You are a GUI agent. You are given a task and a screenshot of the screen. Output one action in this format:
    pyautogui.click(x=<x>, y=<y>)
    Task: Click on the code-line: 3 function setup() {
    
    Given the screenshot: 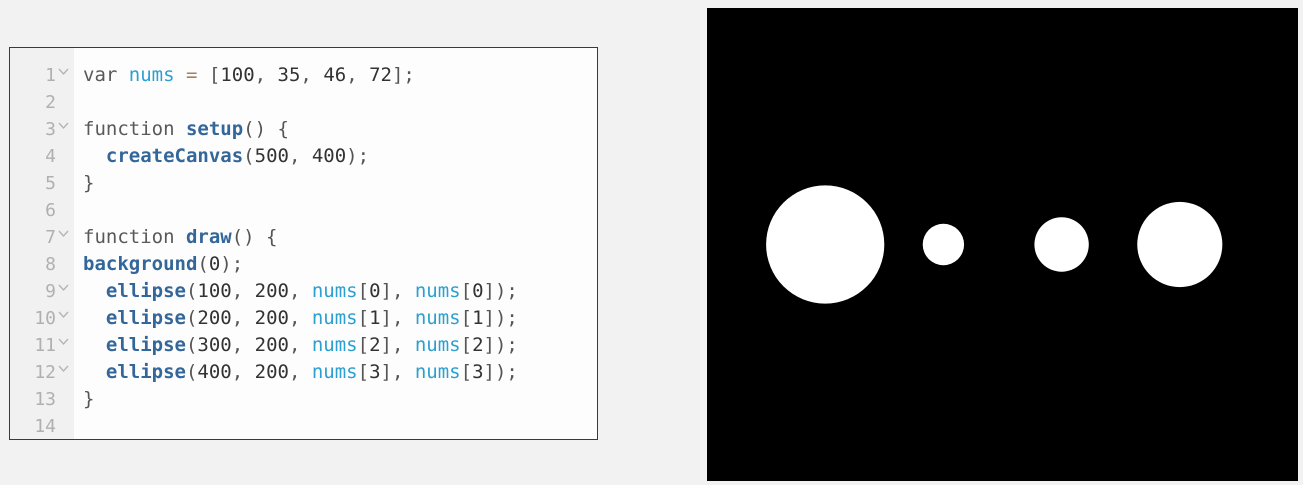 What is the action you would take?
    pyautogui.click(x=303, y=129)
    